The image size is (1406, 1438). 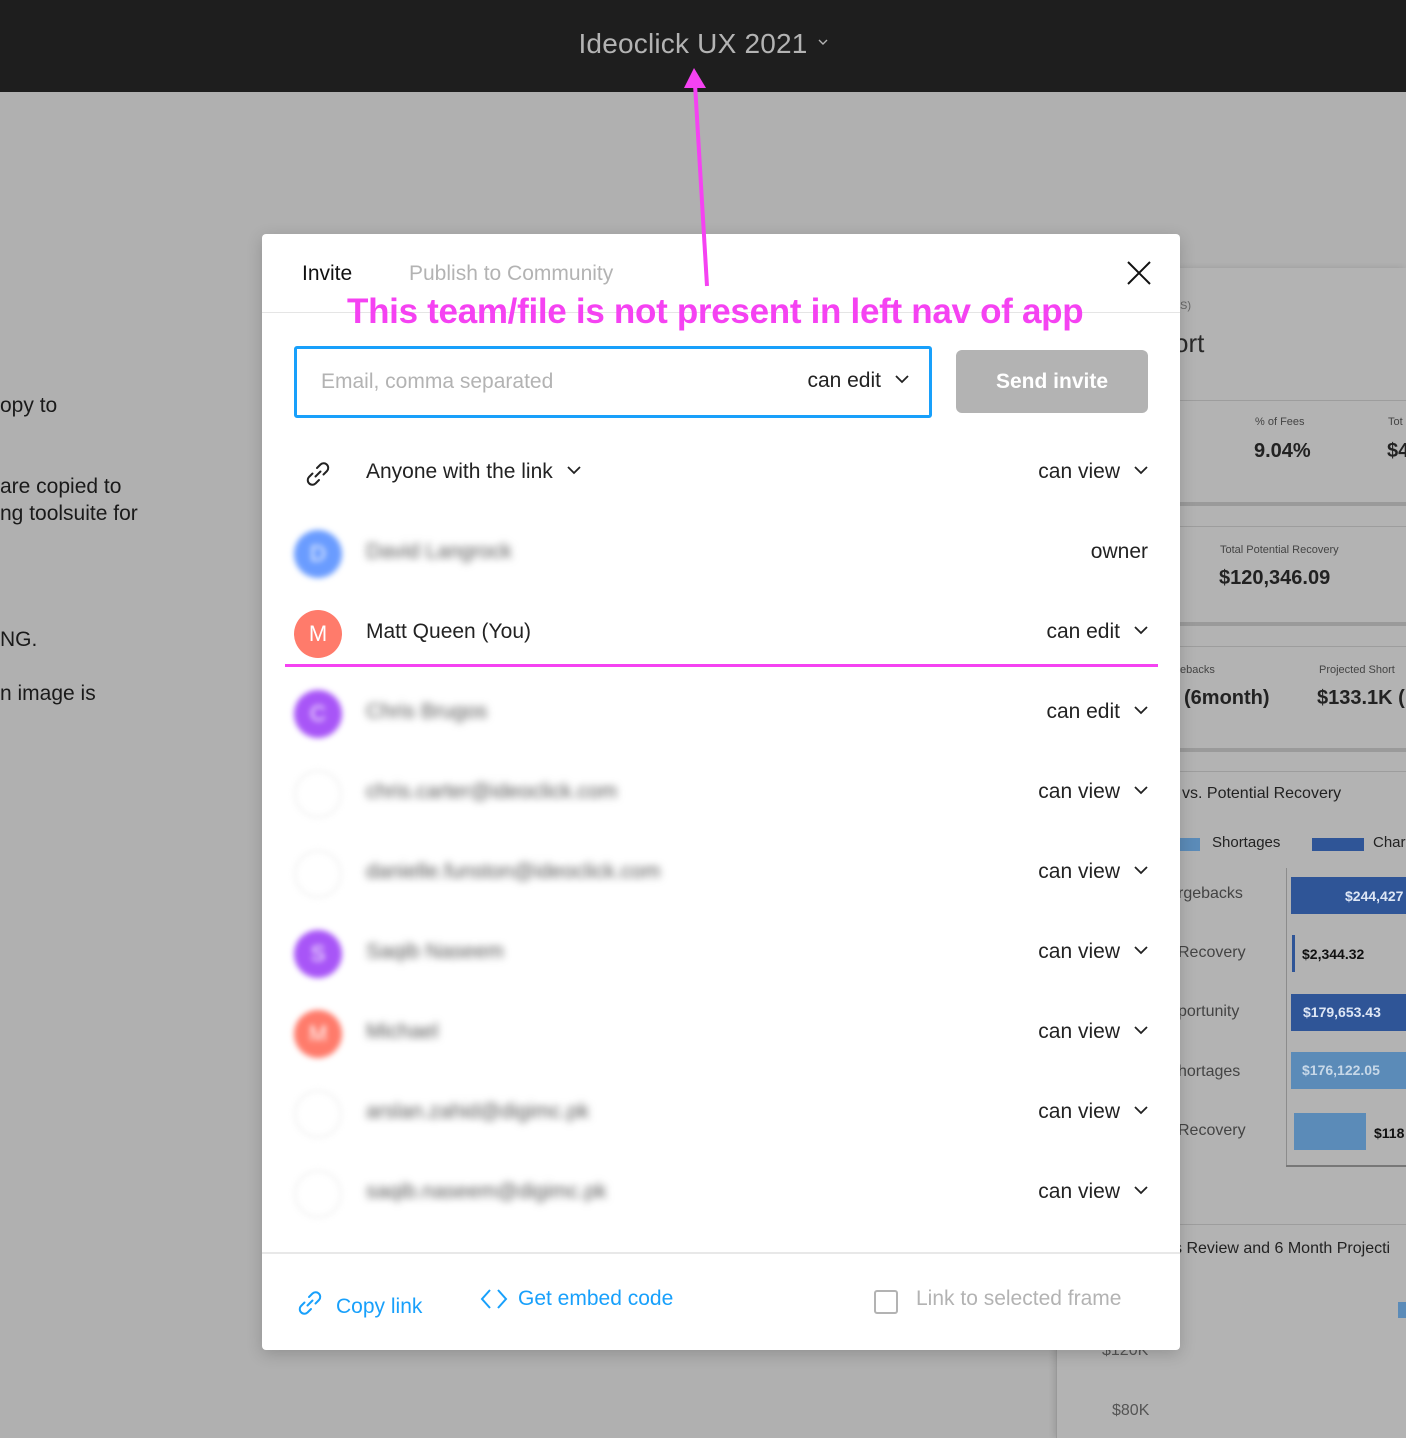 I want to click on kpi-label: Projected Short, so click(x=1357, y=670).